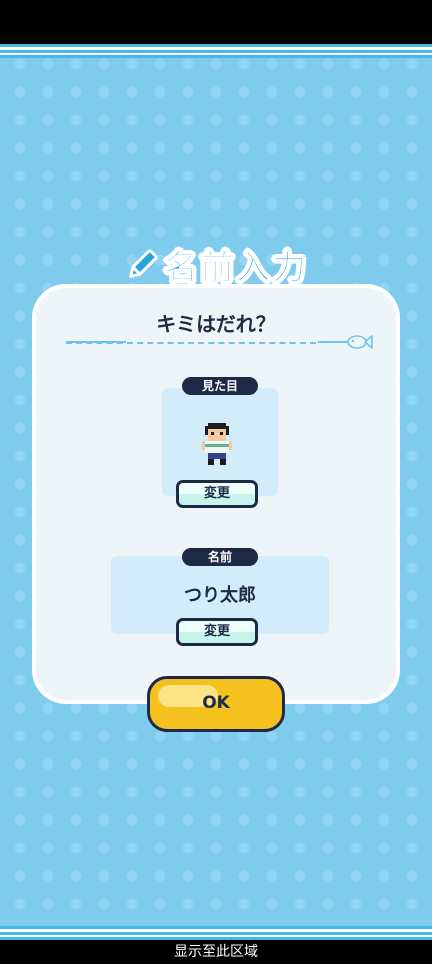  I want to click on appearance-label: 見た目, so click(220, 386).